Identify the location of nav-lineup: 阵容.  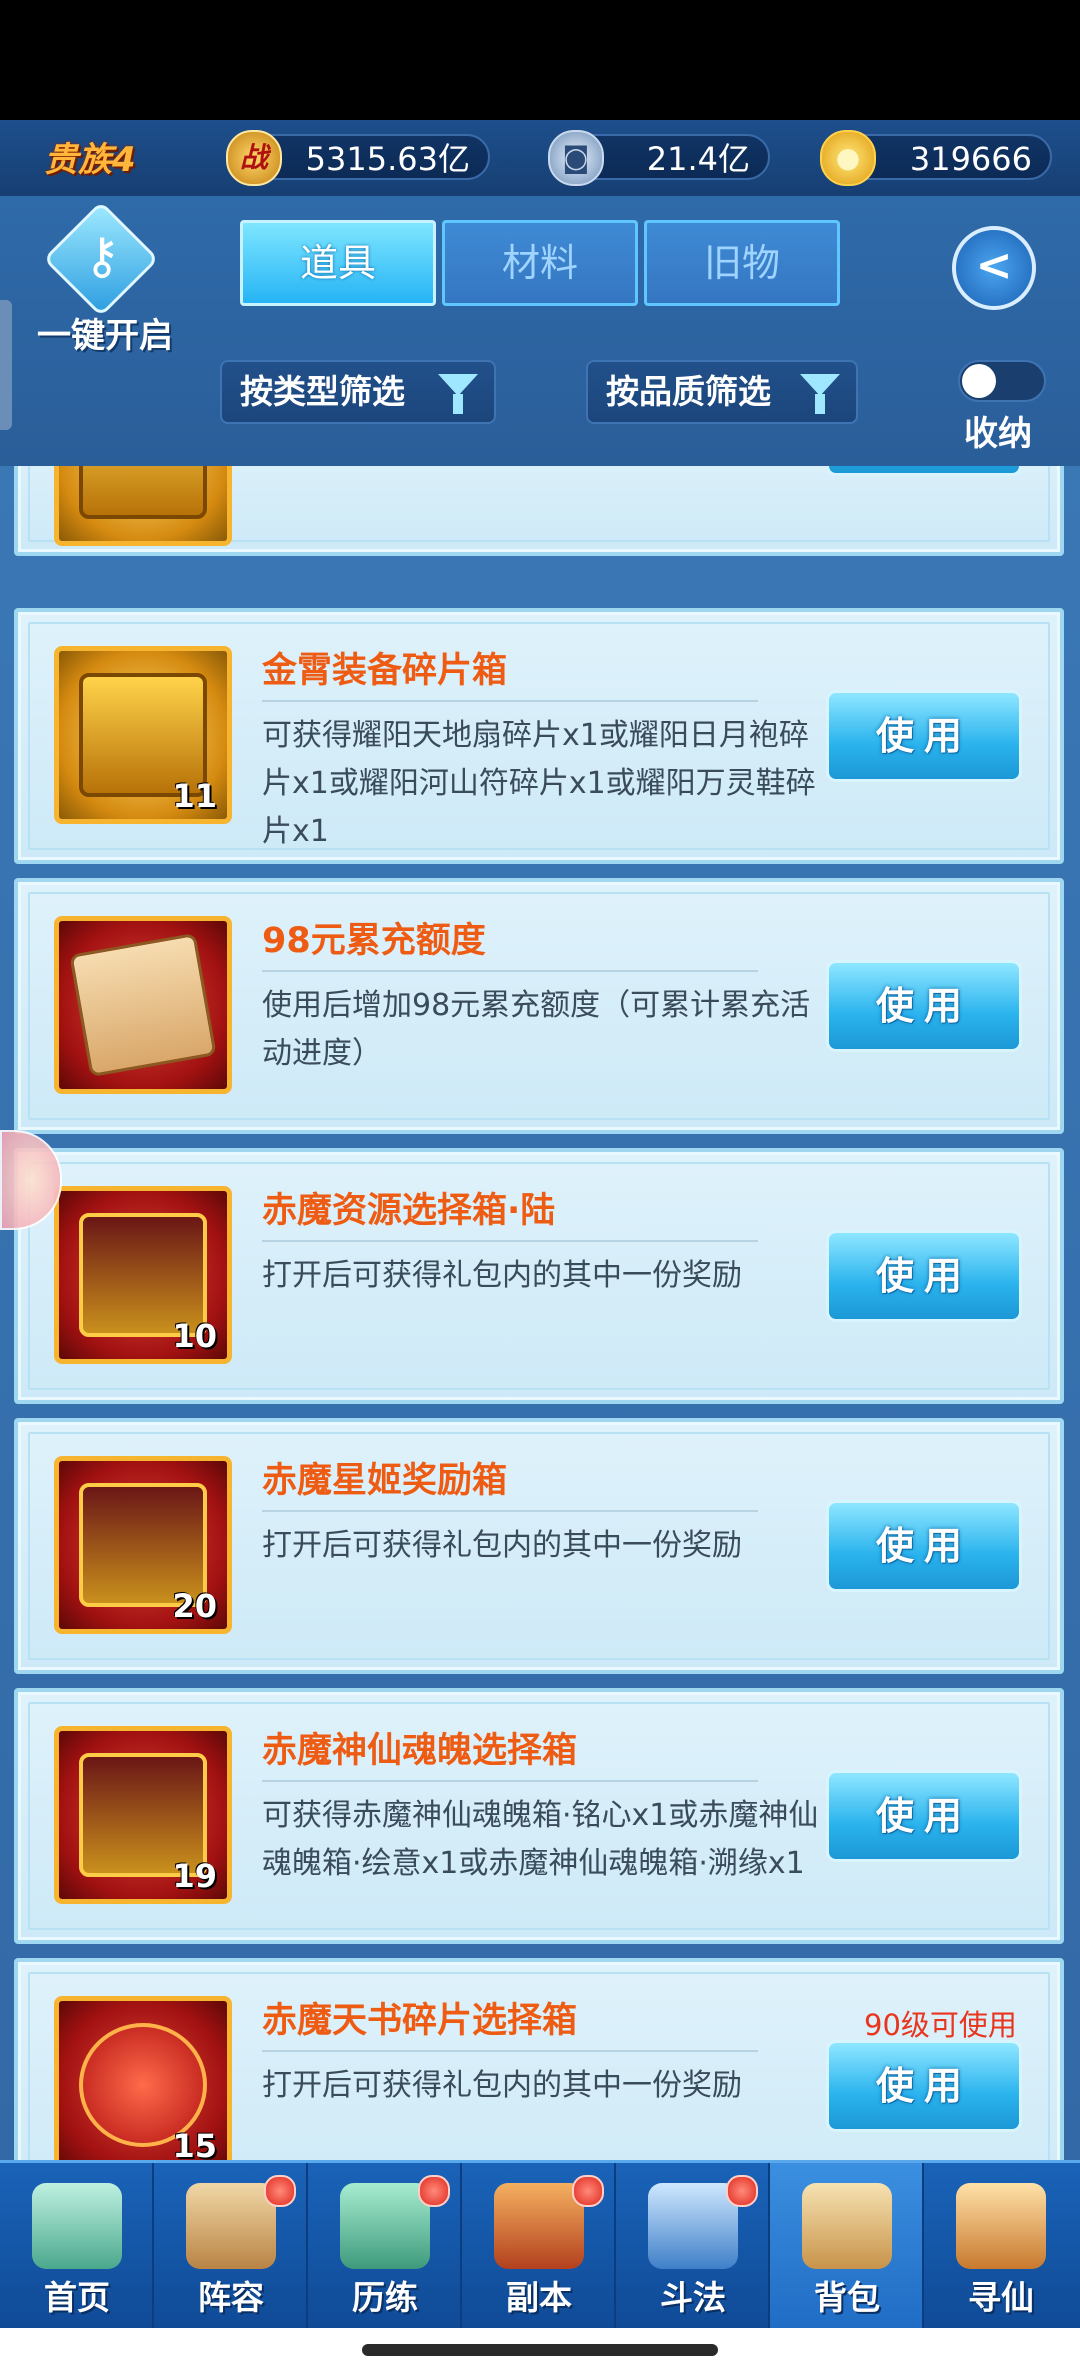
(231, 2247).